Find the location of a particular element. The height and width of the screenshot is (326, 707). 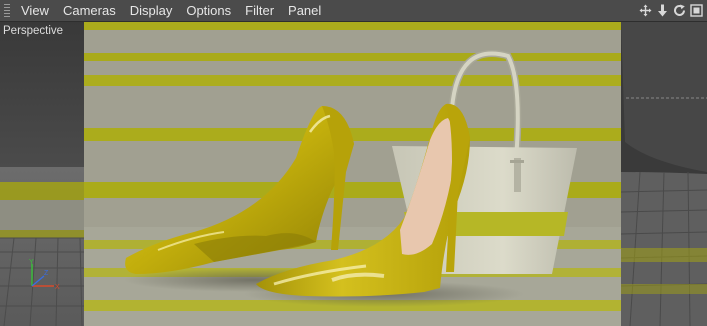

menu-view: View is located at coordinates (35, 10).